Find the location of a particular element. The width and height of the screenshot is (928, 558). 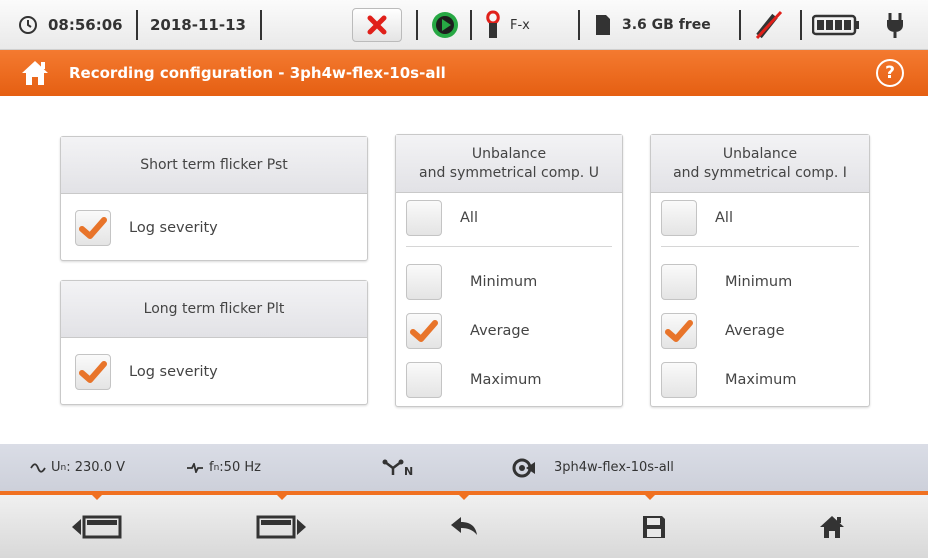

next-screen-button is located at coordinates (282, 526).